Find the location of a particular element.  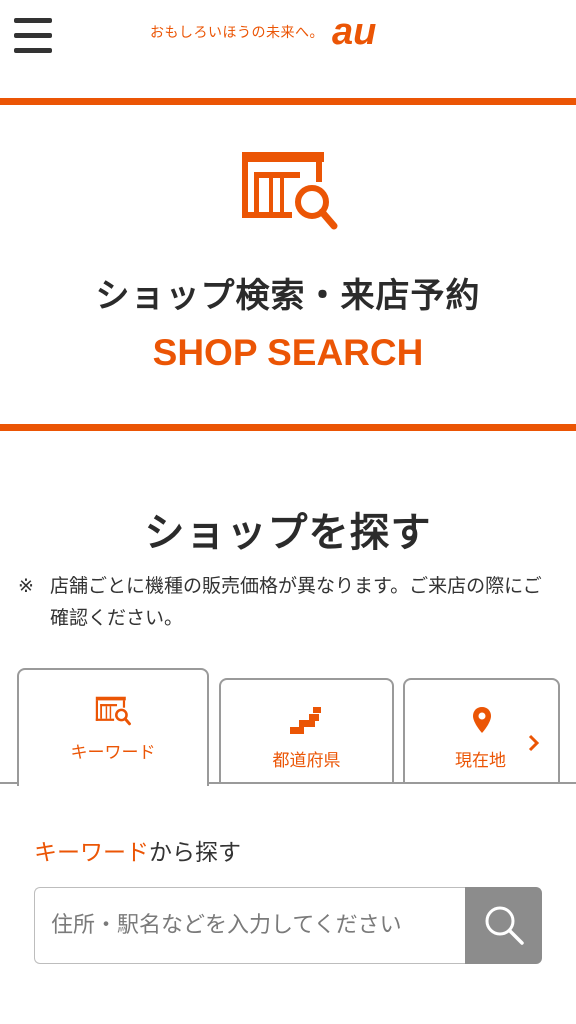

top-divider is located at coordinates (288, 101).